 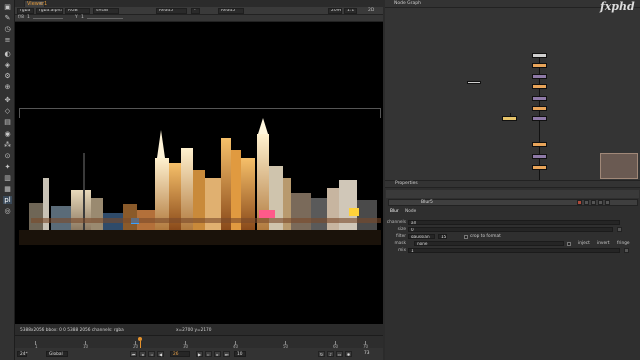 What do you see at coordinates (514, 250) in the screenshot?
I see `mix-field: 1` at bounding box center [514, 250].